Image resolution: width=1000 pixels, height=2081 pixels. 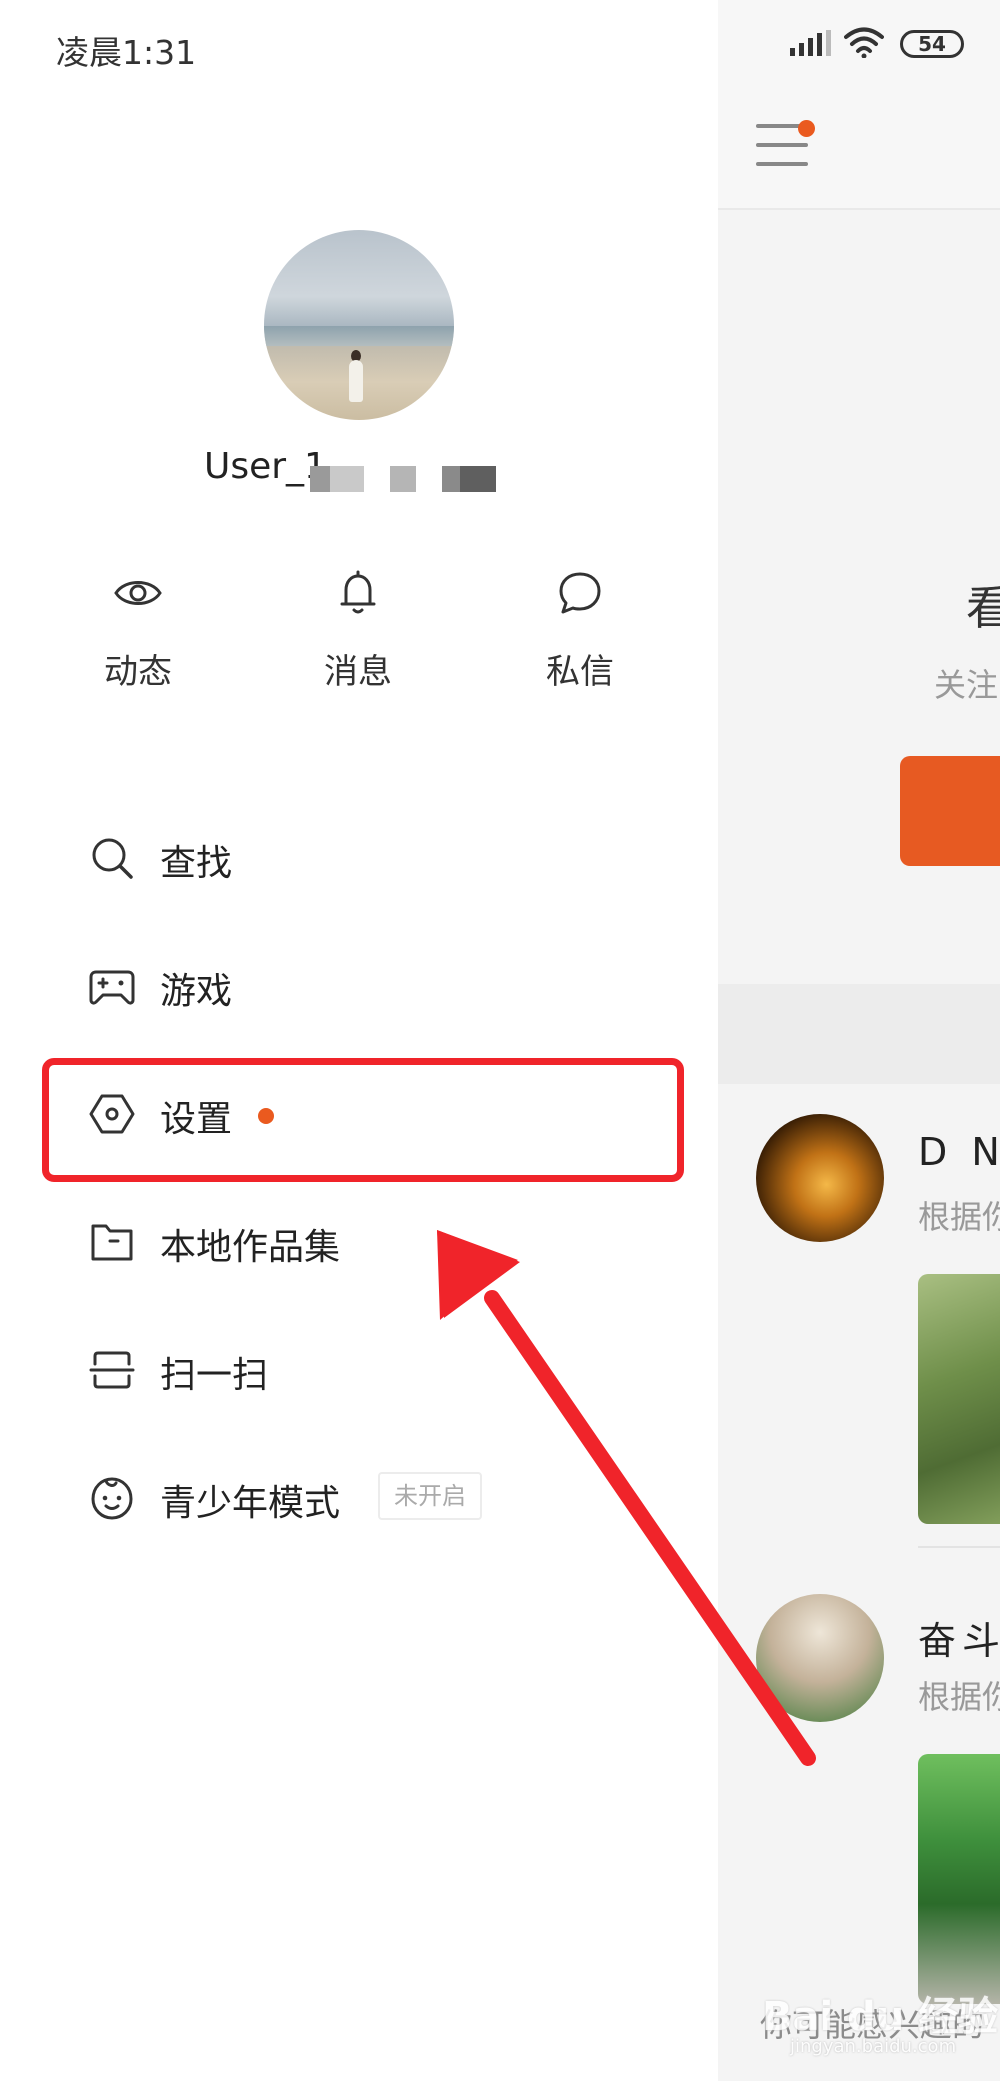 What do you see at coordinates (359, 325) in the screenshot?
I see `profile-avatar` at bounding box center [359, 325].